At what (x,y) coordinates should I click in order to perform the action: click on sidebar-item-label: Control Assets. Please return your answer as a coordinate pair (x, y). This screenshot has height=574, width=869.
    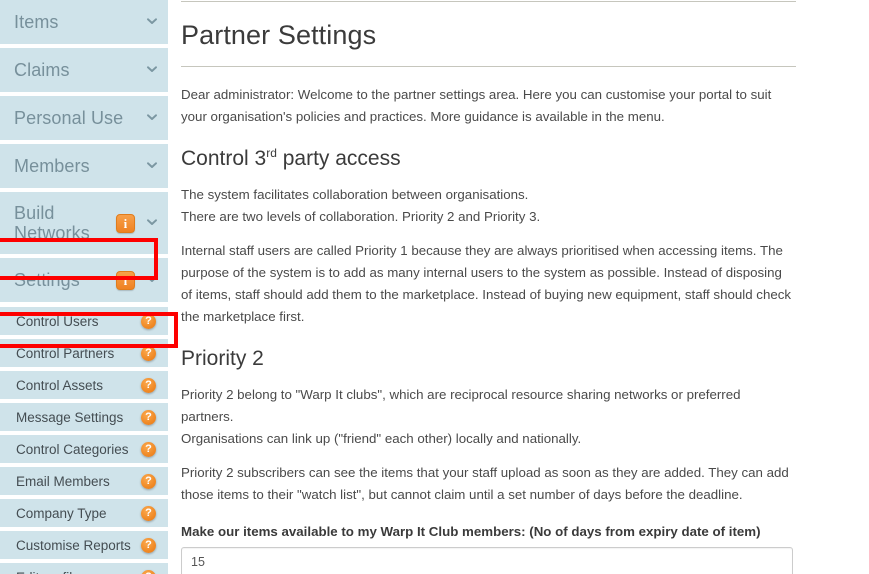
    Looking at the image, I should click on (60, 385).